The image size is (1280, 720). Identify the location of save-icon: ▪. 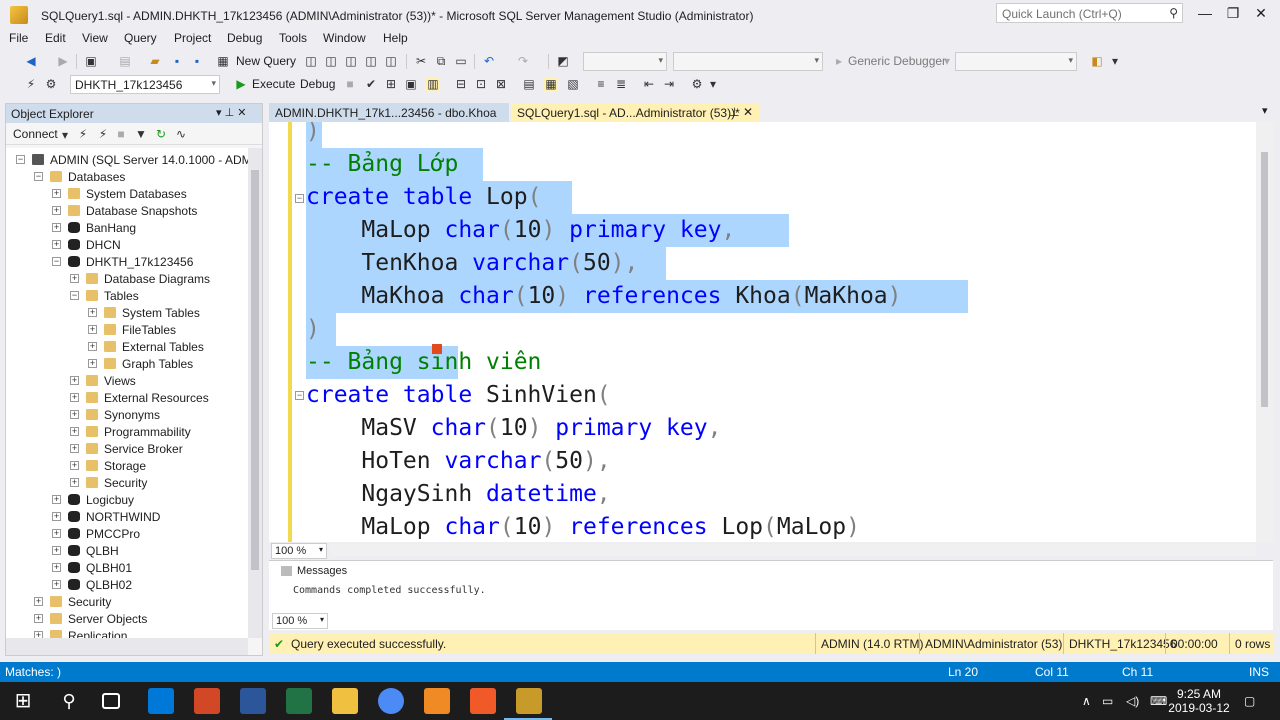
(177, 61).